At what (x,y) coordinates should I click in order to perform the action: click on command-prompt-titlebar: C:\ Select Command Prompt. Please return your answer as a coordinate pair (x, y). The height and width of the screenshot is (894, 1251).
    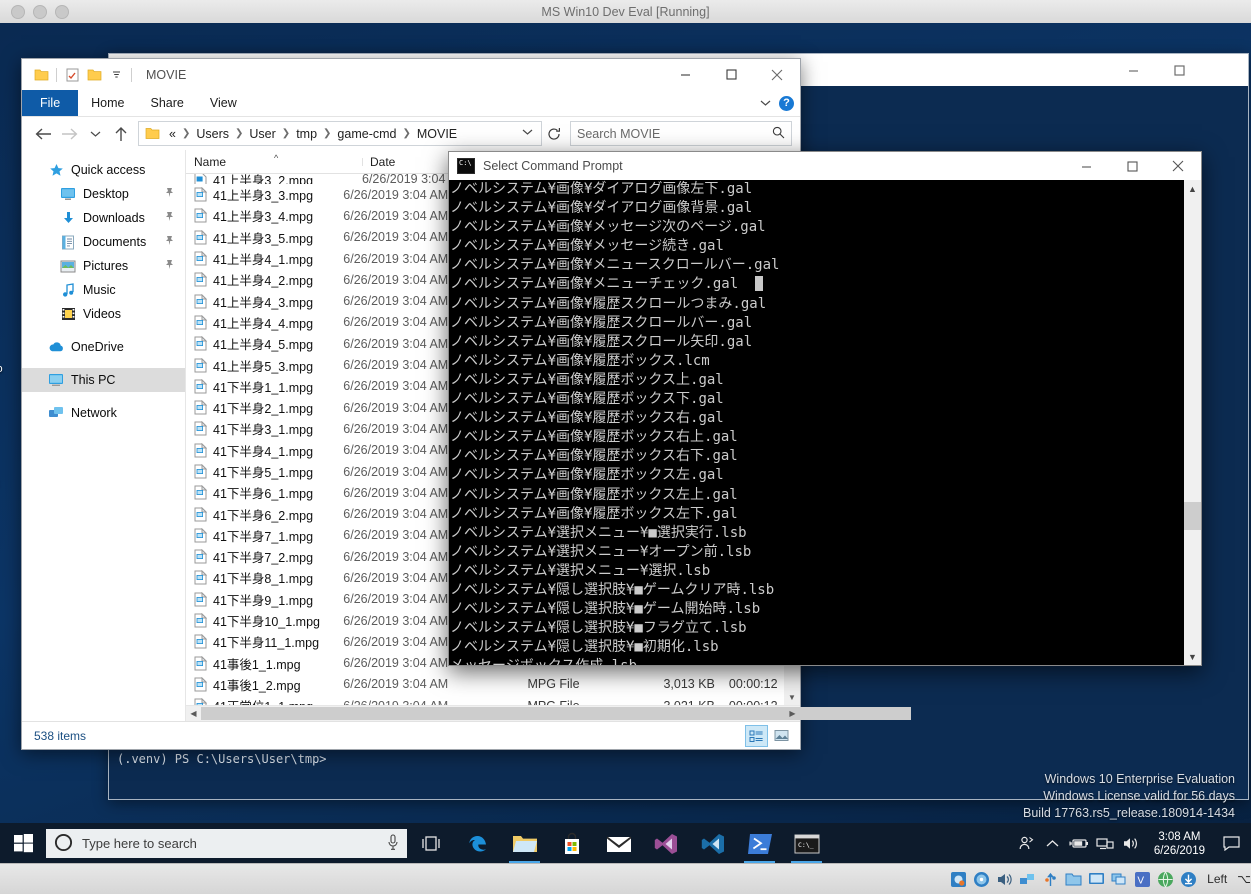
    Looking at the image, I should click on (825, 166).